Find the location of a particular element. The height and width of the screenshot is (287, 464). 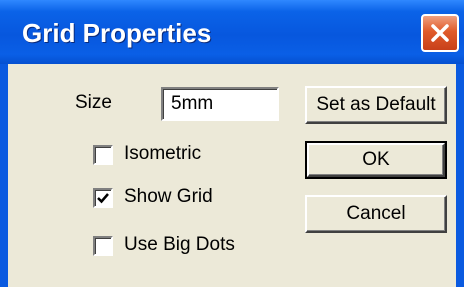

close-icon is located at coordinates (440, 33).